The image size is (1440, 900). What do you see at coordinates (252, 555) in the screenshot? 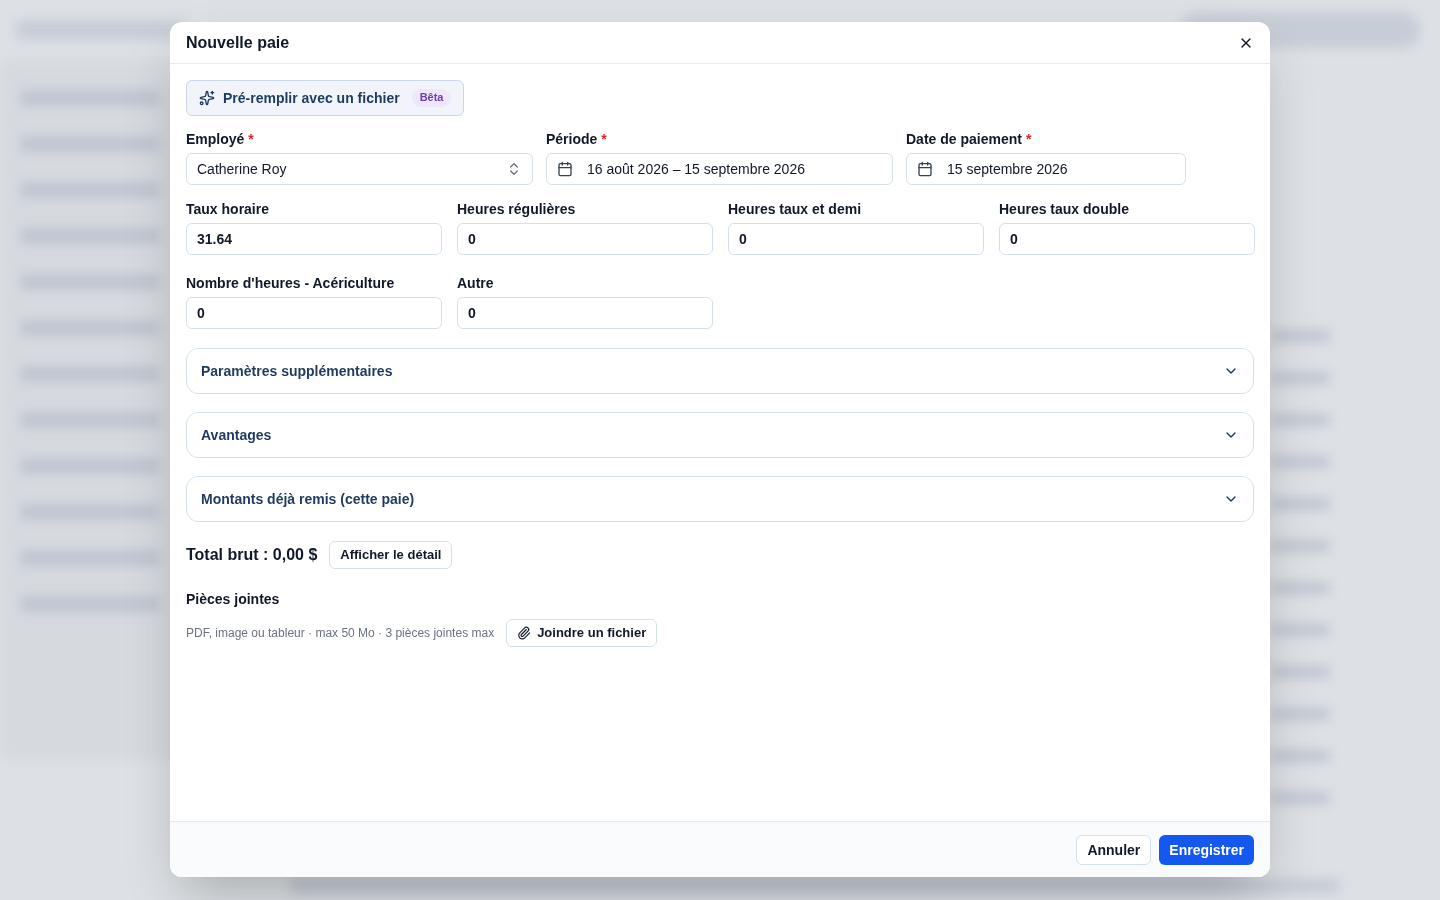
I see `gross-total: Total brut : 0,00 $` at bounding box center [252, 555].